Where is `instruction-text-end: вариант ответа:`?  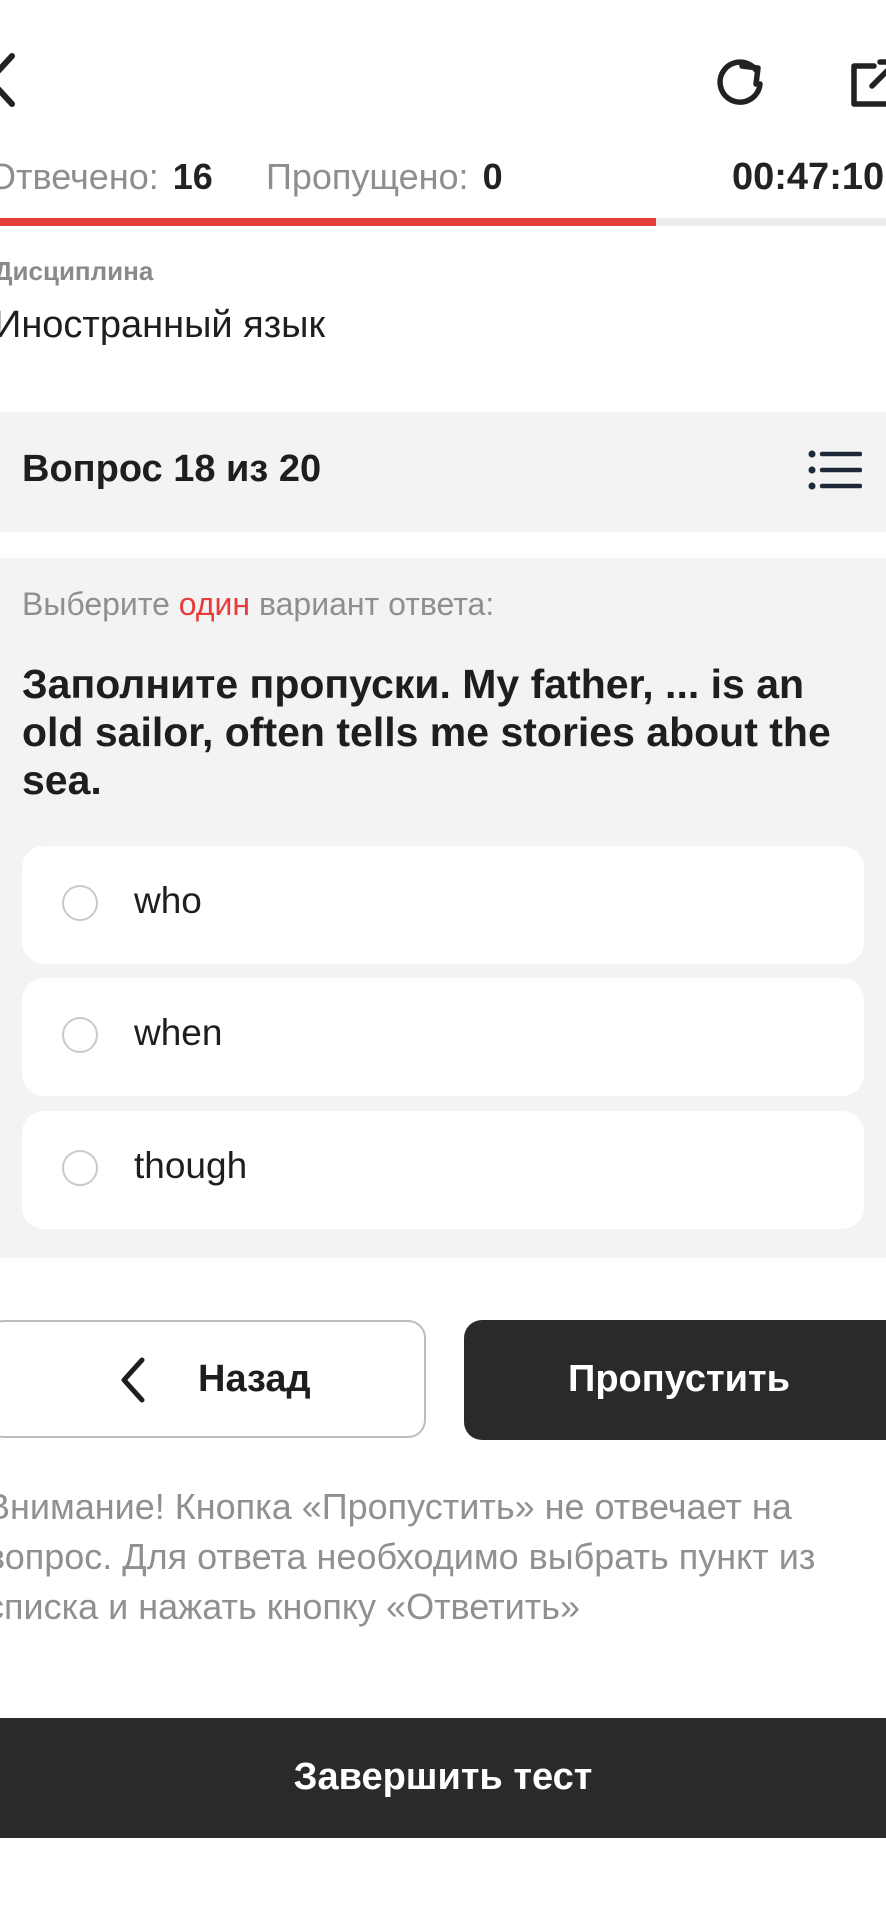
instruction-text-end: вариант ответа: is located at coordinates (372, 604).